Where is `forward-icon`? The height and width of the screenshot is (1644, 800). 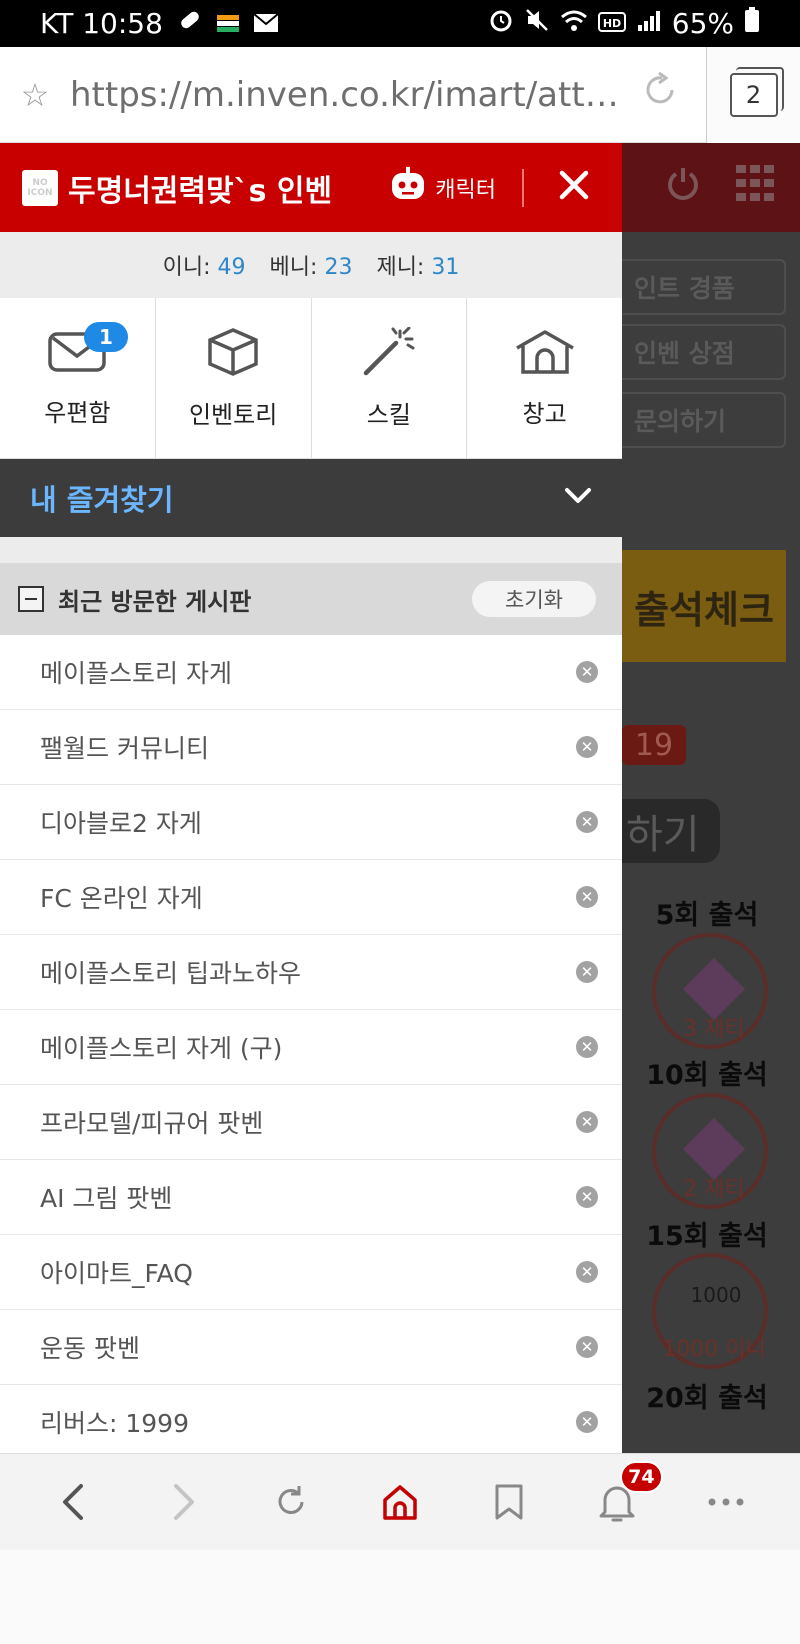 forward-icon is located at coordinates (183, 1502).